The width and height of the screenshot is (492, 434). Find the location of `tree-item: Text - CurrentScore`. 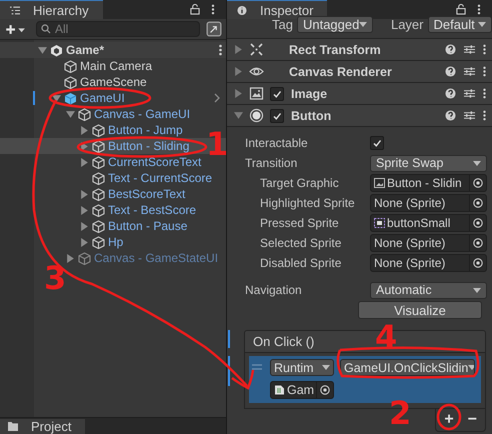

tree-item: Text - CurrentScore is located at coordinates (113, 178).